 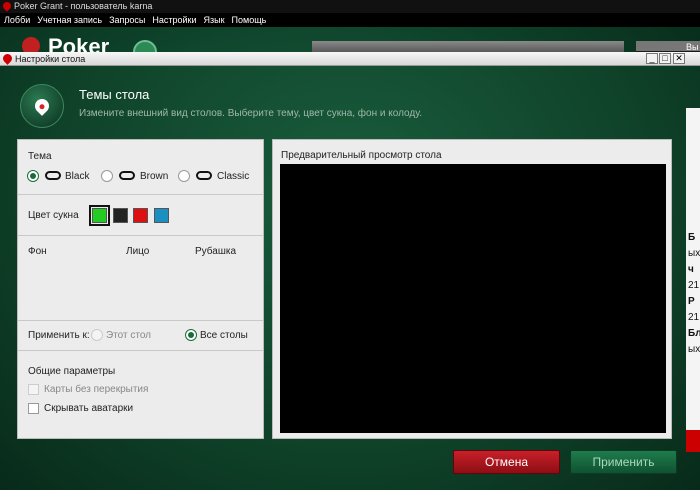 What do you see at coordinates (665, 58) in the screenshot?
I see `maximize-button: □` at bounding box center [665, 58].